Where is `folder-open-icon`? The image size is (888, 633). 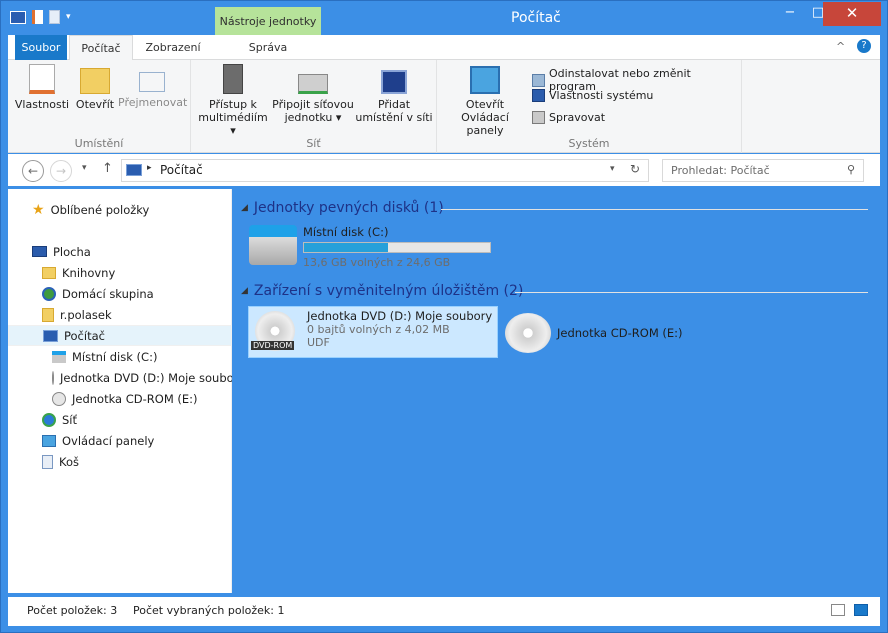
folder-open-icon is located at coordinates (95, 81).